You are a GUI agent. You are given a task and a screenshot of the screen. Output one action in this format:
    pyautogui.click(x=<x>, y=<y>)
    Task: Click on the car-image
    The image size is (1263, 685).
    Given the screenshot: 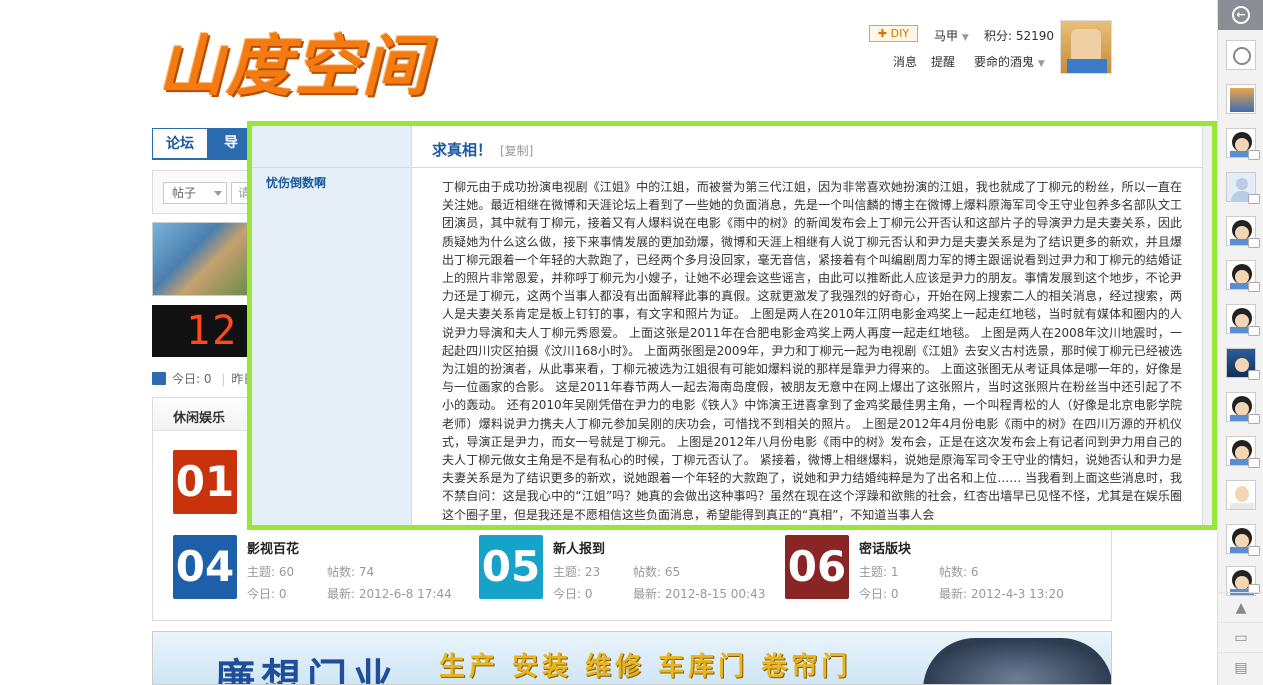 What is the action you would take?
    pyautogui.click(x=1017, y=661)
    